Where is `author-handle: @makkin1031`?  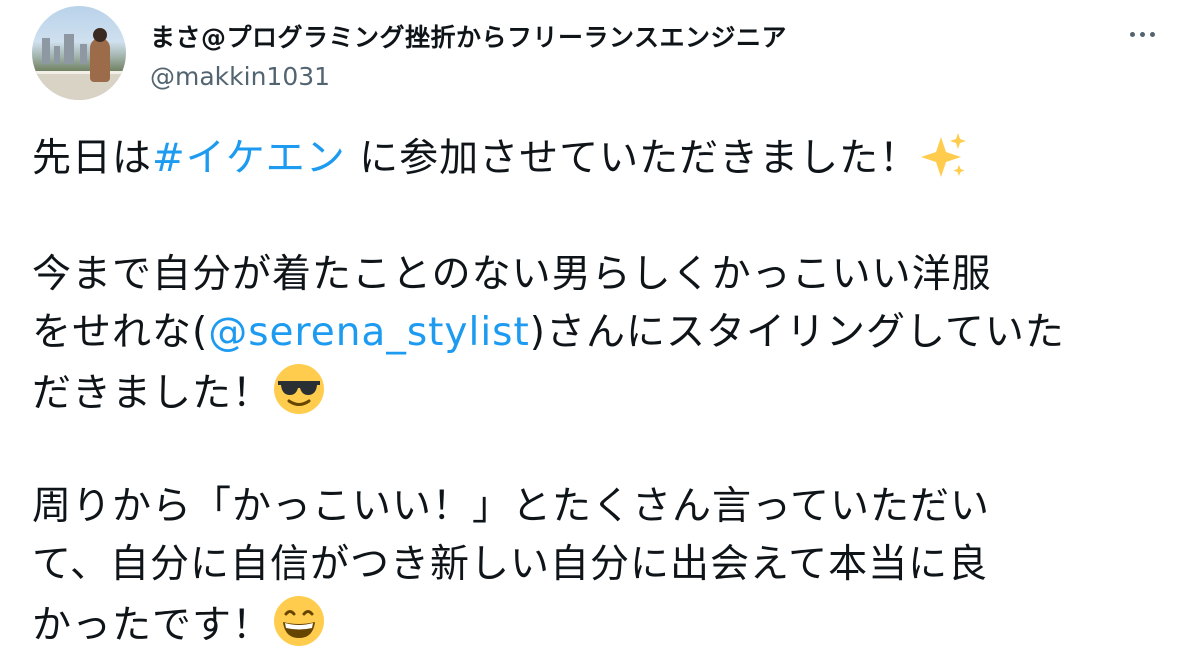
author-handle: @makkin1031 is located at coordinates (240, 76).